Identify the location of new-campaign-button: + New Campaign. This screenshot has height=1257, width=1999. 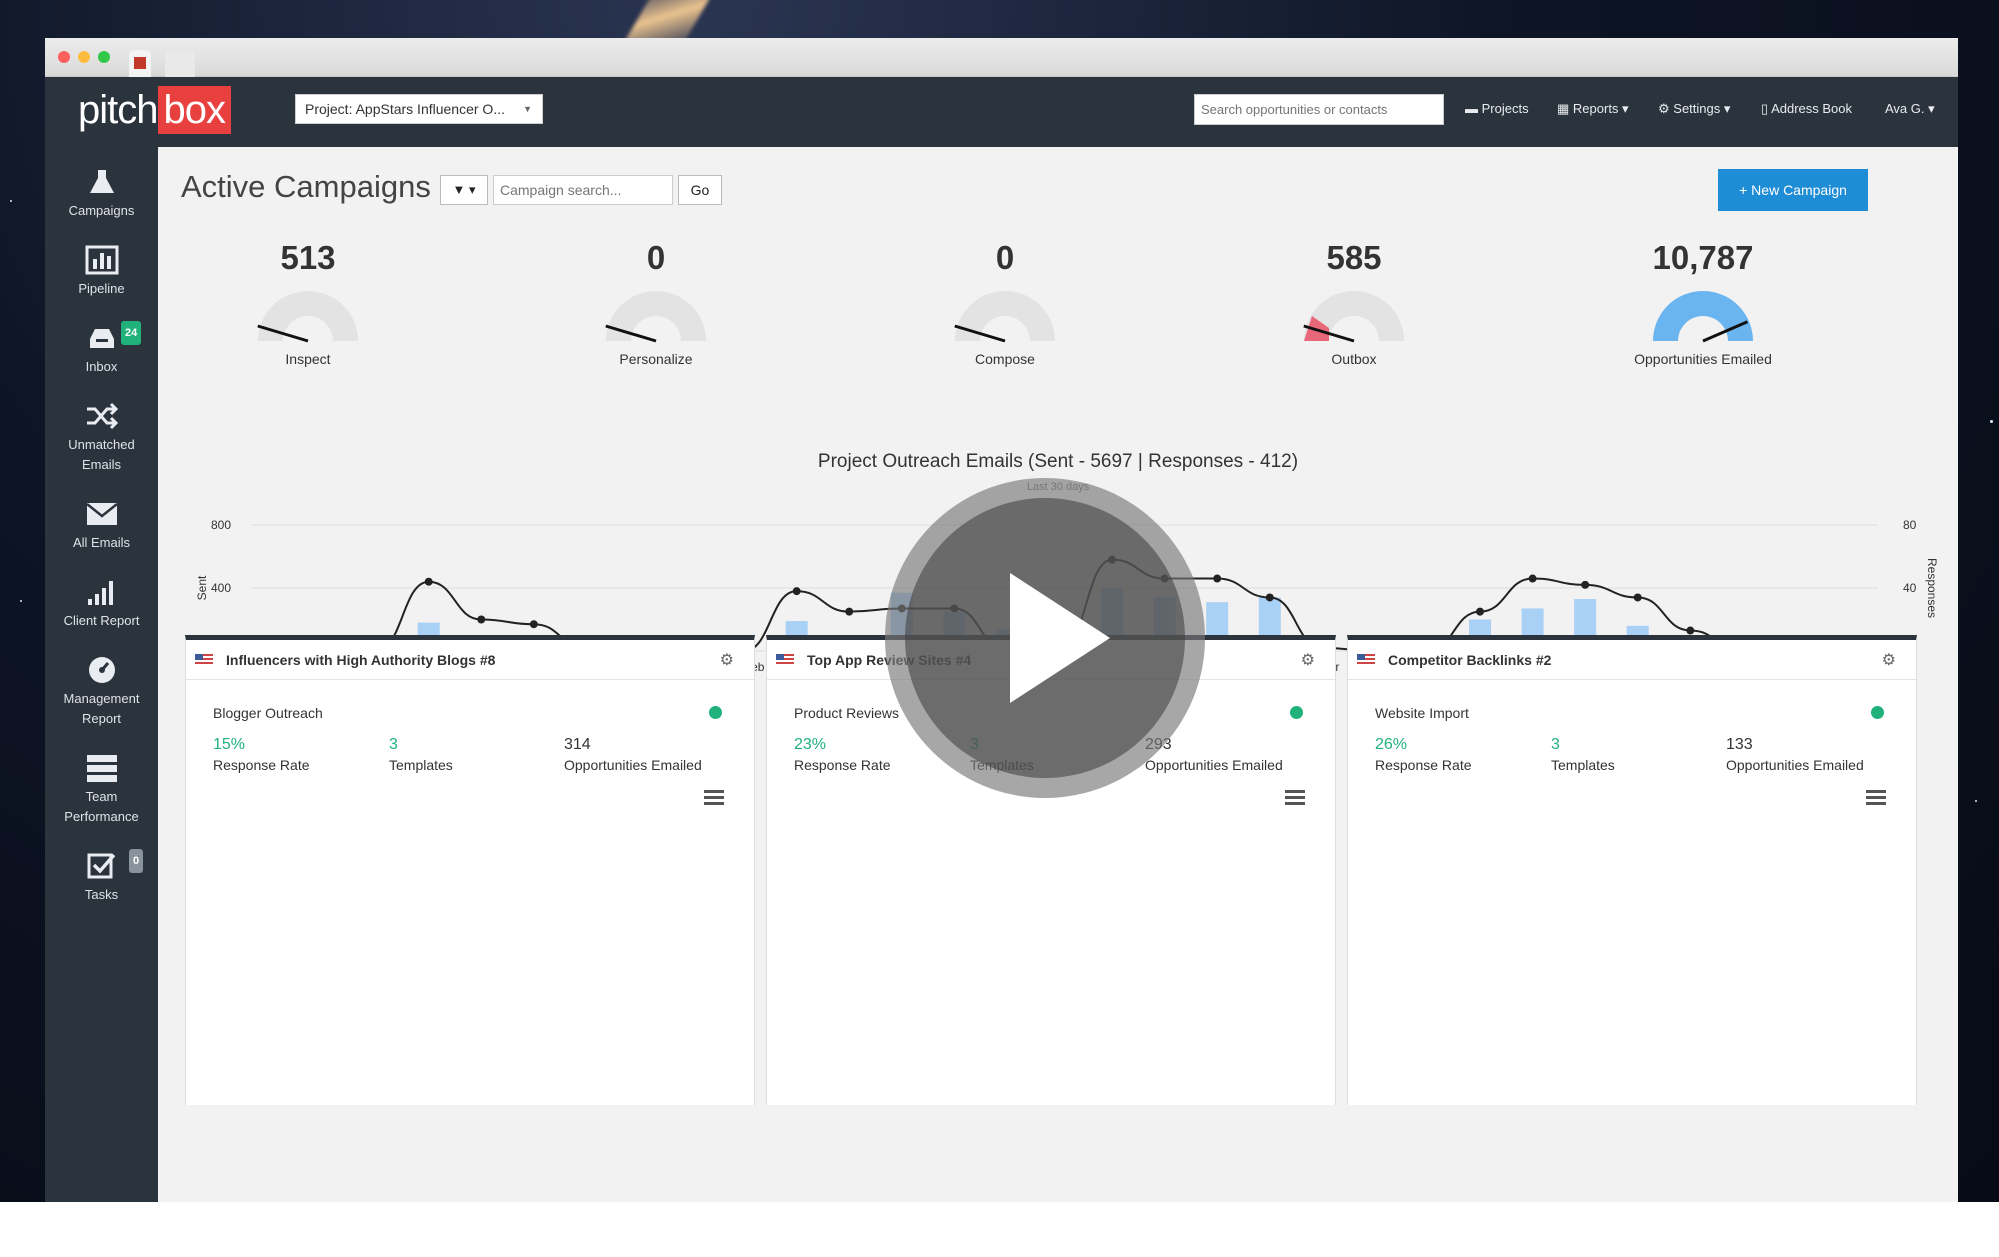
(1793, 190).